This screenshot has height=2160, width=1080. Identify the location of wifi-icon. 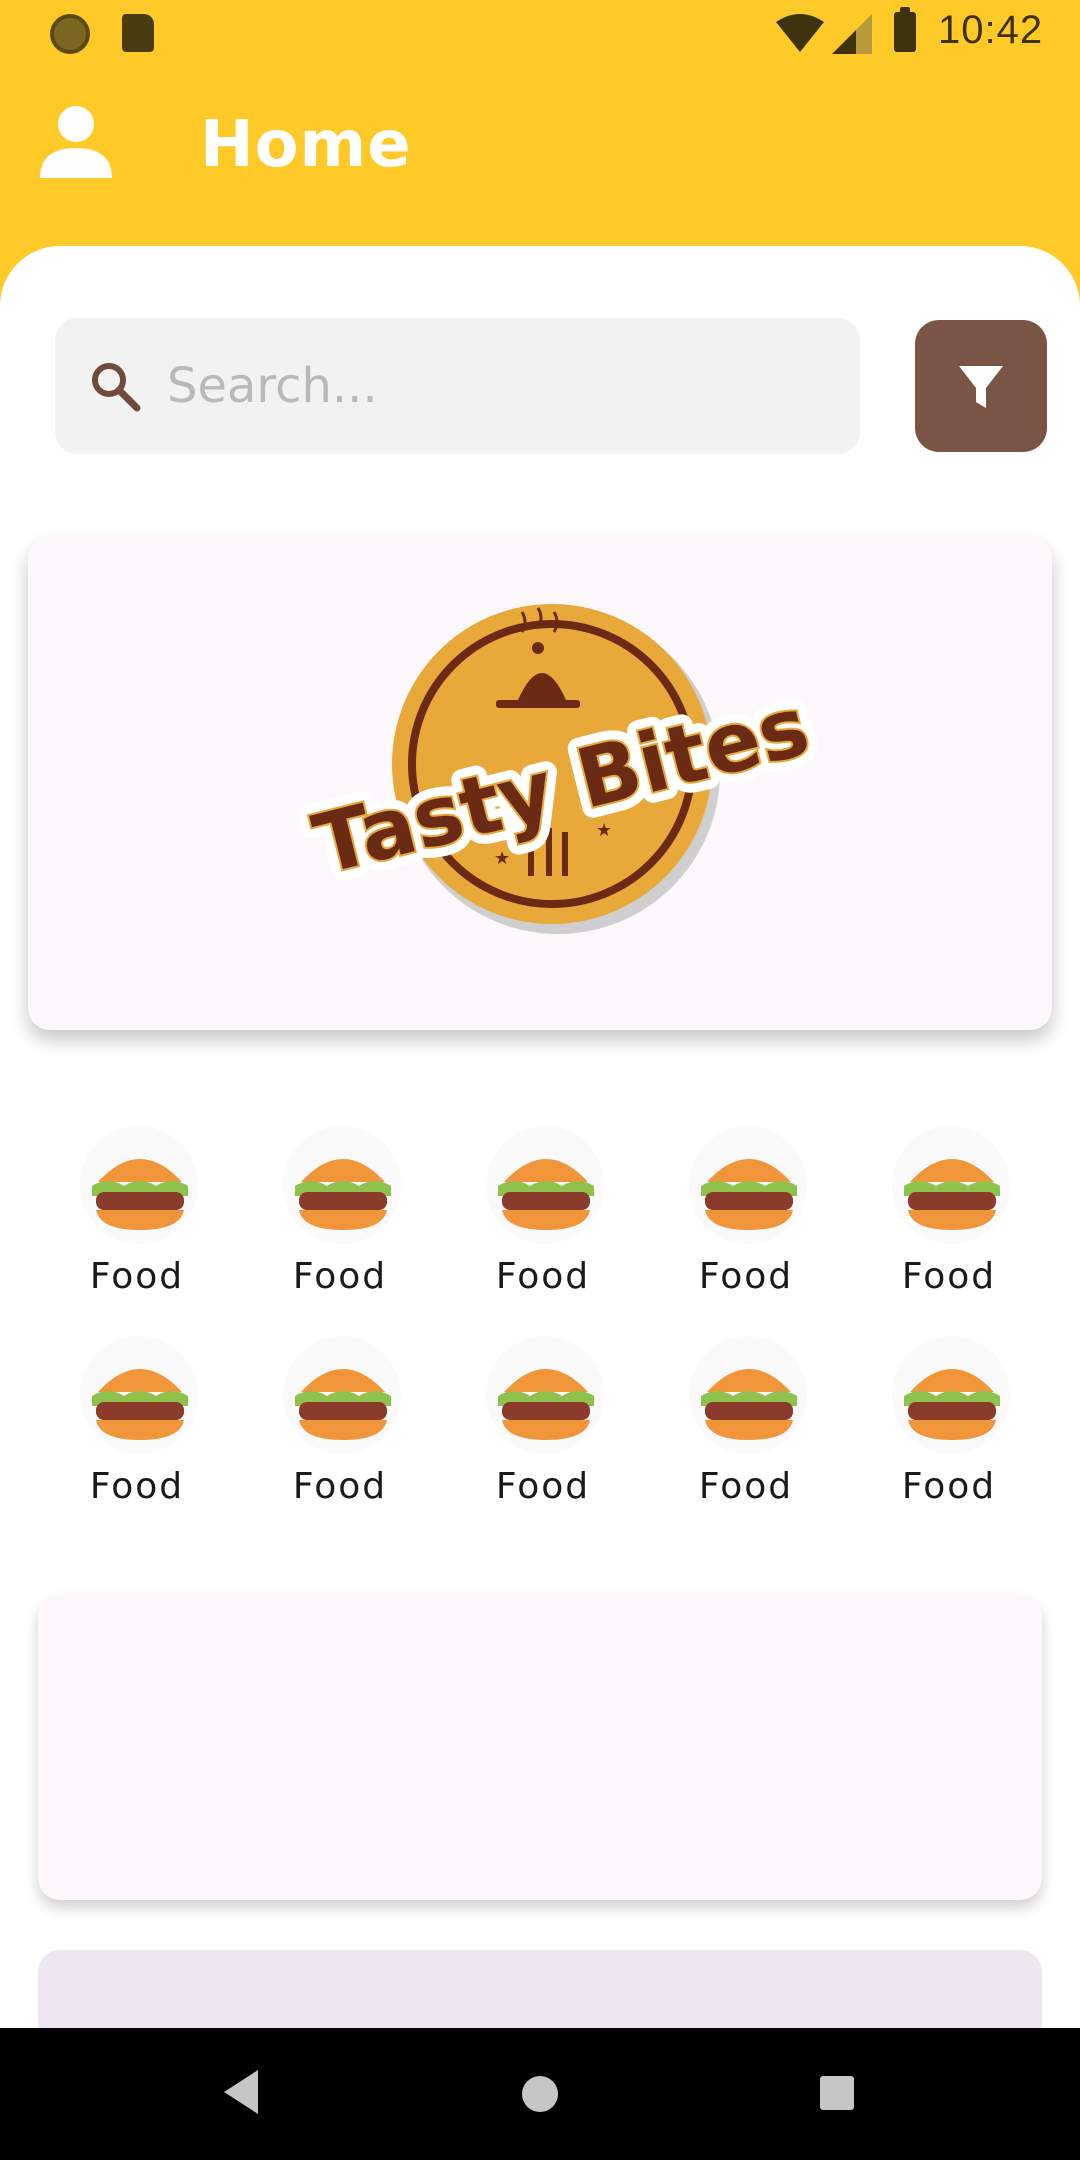
(800, 33).